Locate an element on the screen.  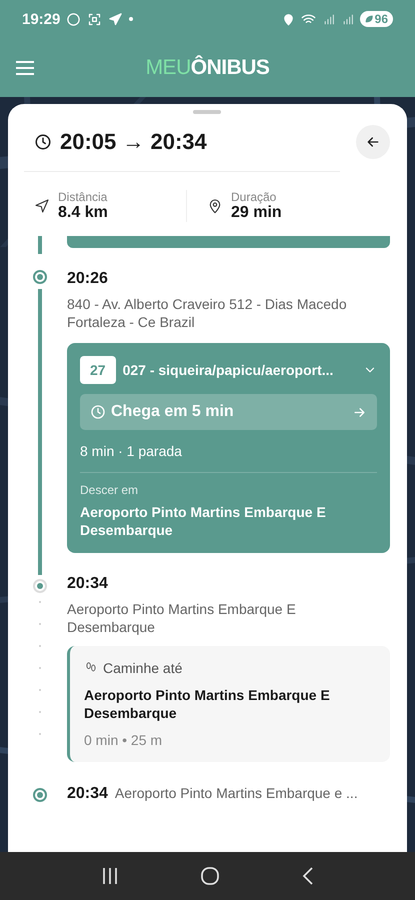
dot-icon is located at coordinates (131, 19).